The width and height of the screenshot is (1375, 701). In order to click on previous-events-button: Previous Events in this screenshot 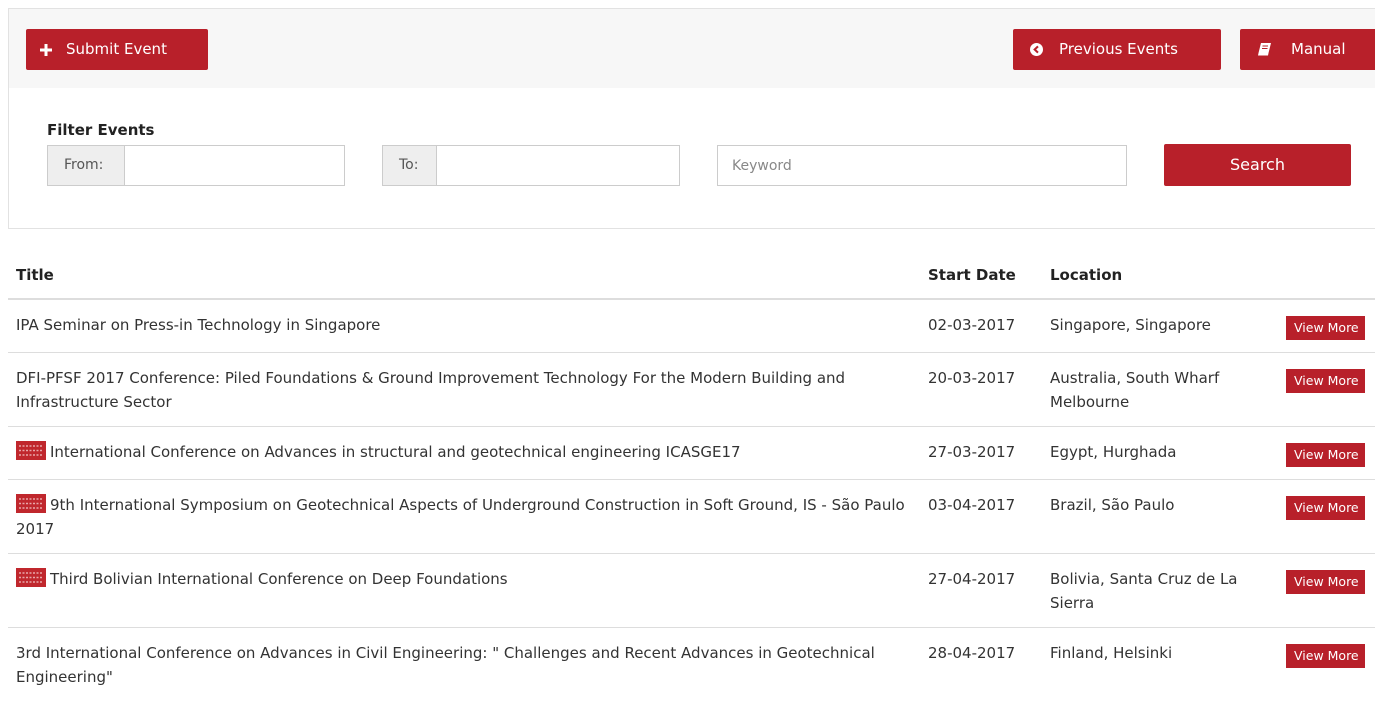, I will do `click(1117, 49)`.